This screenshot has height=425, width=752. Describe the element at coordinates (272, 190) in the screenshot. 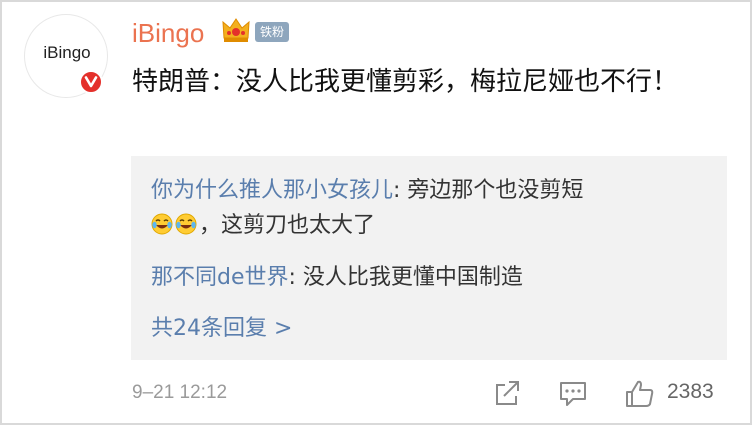

I see `reply-author-link: 你为什么推人那小女孩儿` at that location.